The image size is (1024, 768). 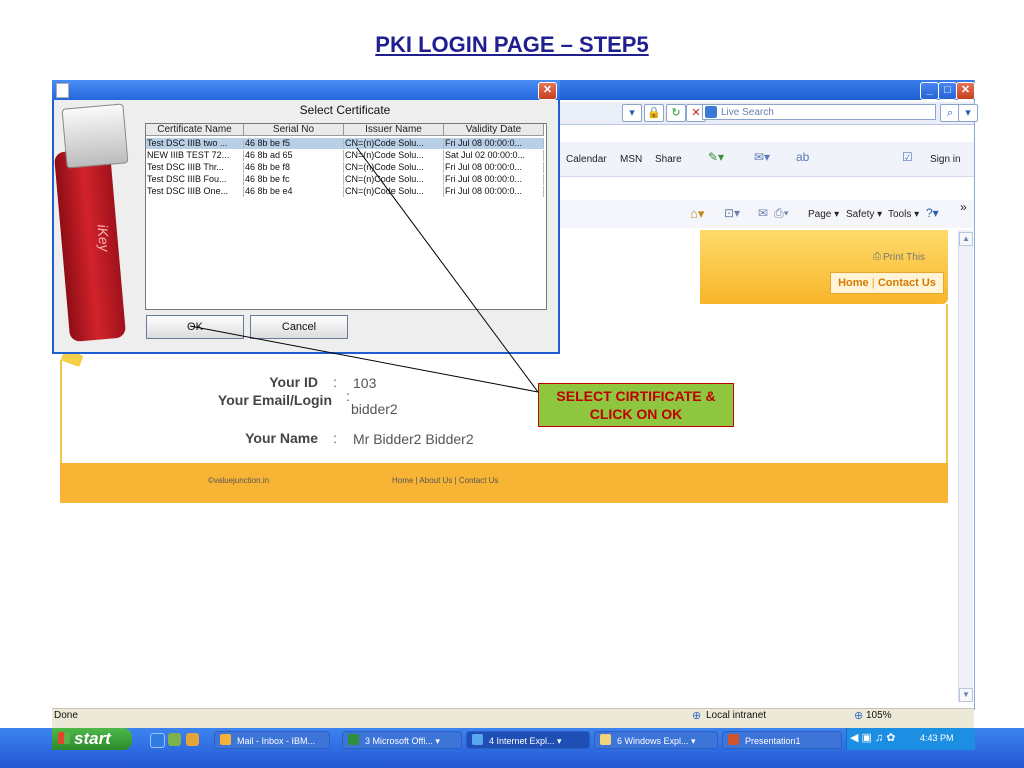 I want to click on callout-line-2: CLICK ON OK, so click(x=636, y=414).